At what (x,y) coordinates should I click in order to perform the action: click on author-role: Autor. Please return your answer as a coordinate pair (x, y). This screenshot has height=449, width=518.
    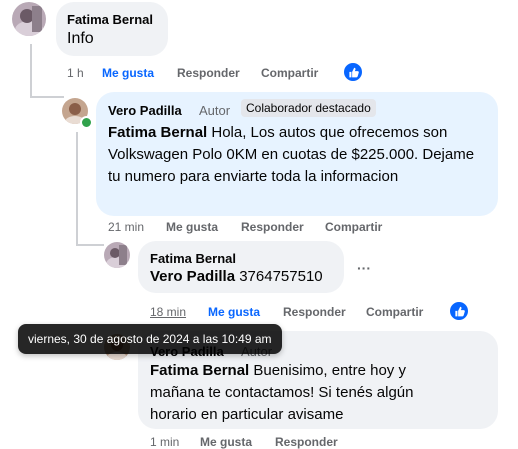
    Looking at the image, I should click on (215, 110).